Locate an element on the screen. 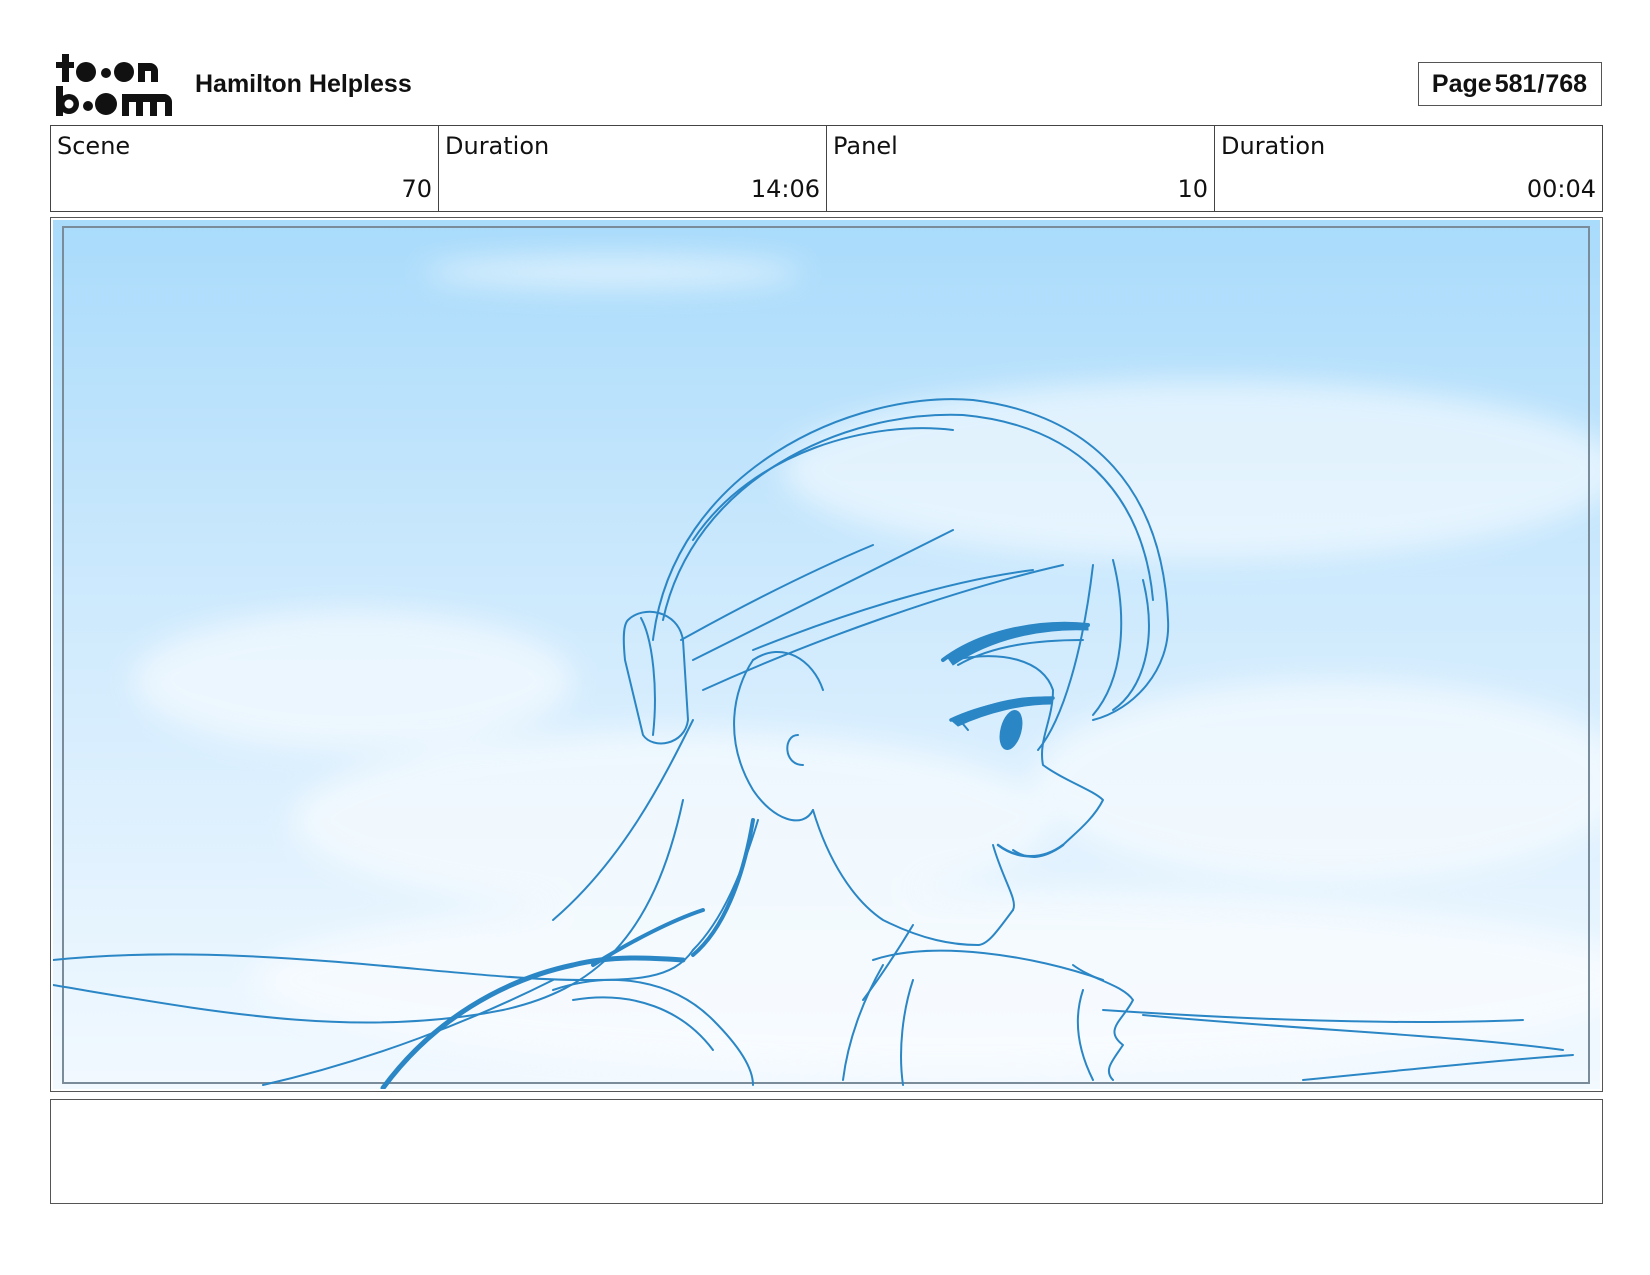  project-title: Hamilton Helpless is located at coordinates (303, 84).